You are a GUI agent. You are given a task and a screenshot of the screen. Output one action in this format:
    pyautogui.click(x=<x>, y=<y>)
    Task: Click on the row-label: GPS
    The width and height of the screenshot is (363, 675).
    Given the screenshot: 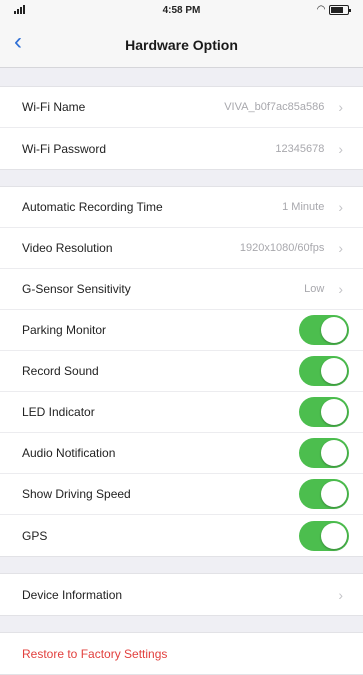 What is the action you would take?
    pyautogui.click(x=35, y=535)
    